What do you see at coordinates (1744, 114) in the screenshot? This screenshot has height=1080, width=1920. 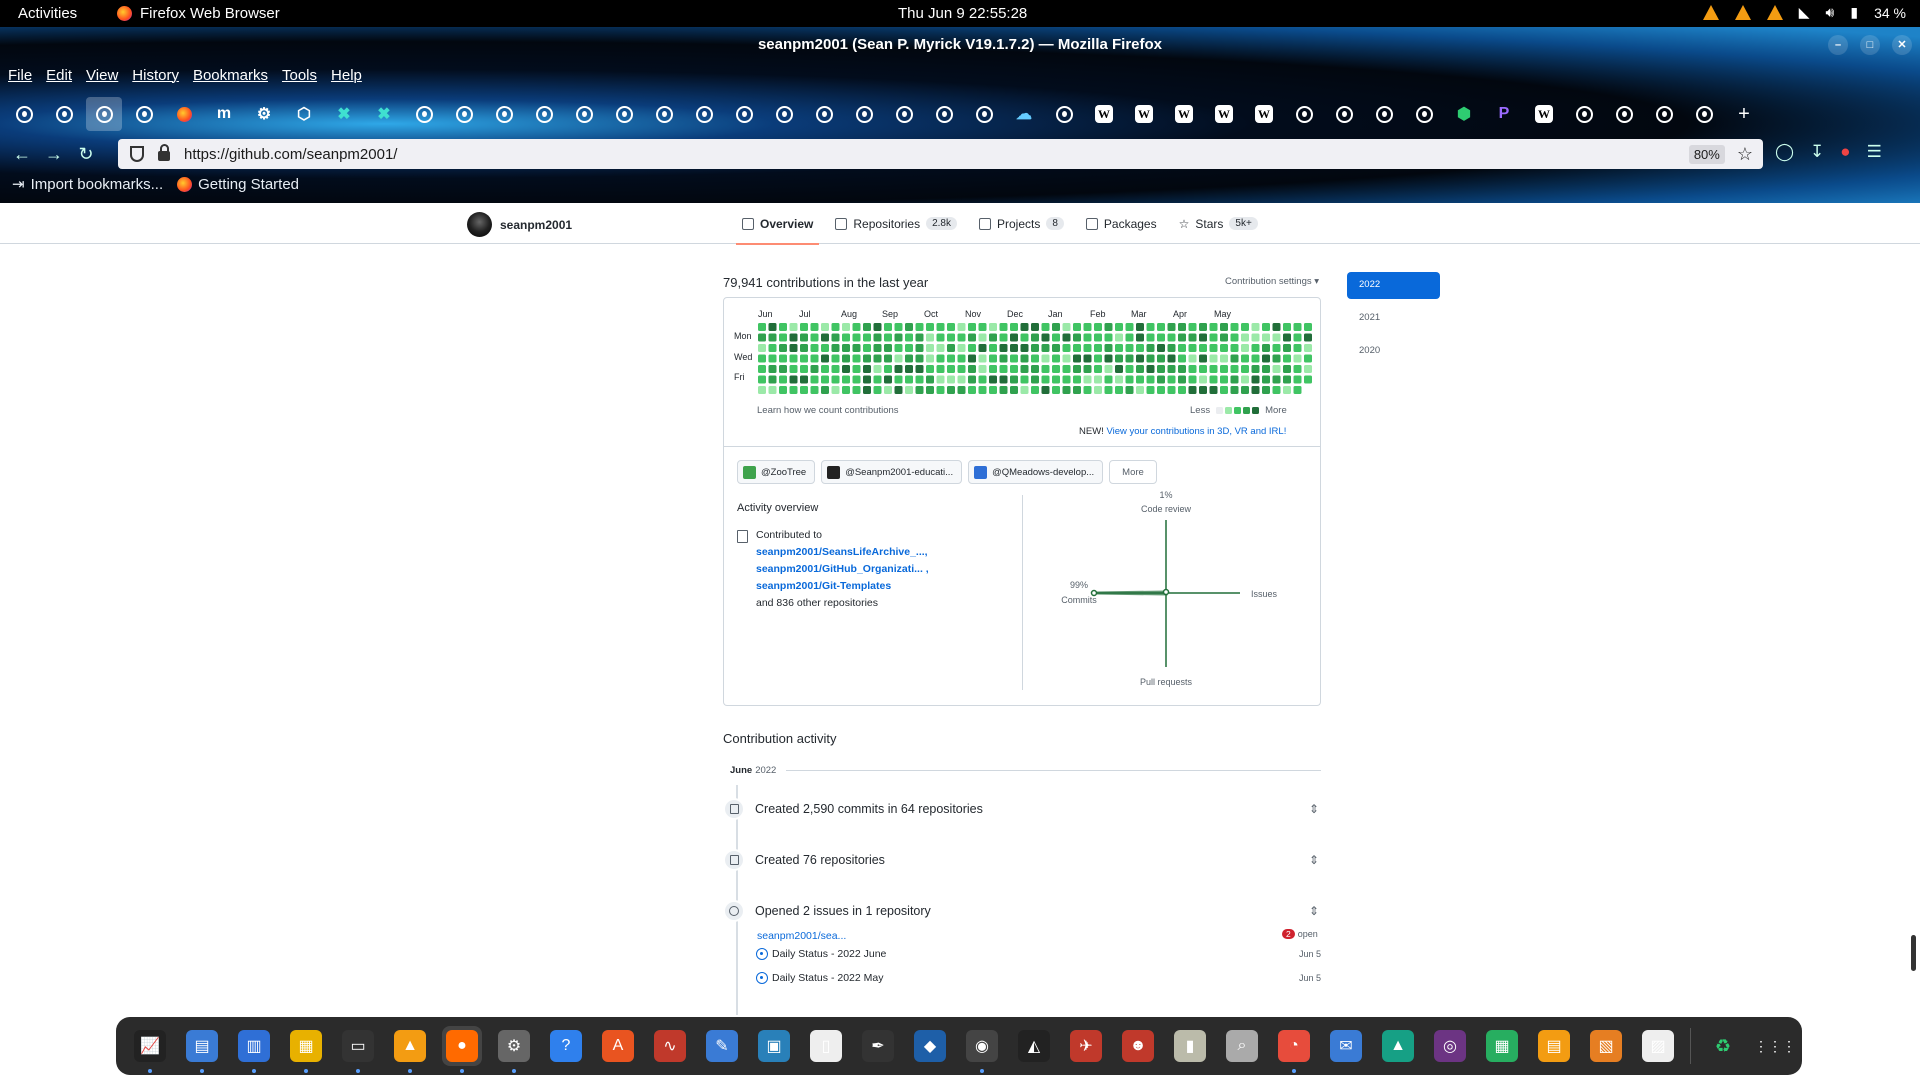 I see `new-tab-button: +` at bounding box center [1744, 114].